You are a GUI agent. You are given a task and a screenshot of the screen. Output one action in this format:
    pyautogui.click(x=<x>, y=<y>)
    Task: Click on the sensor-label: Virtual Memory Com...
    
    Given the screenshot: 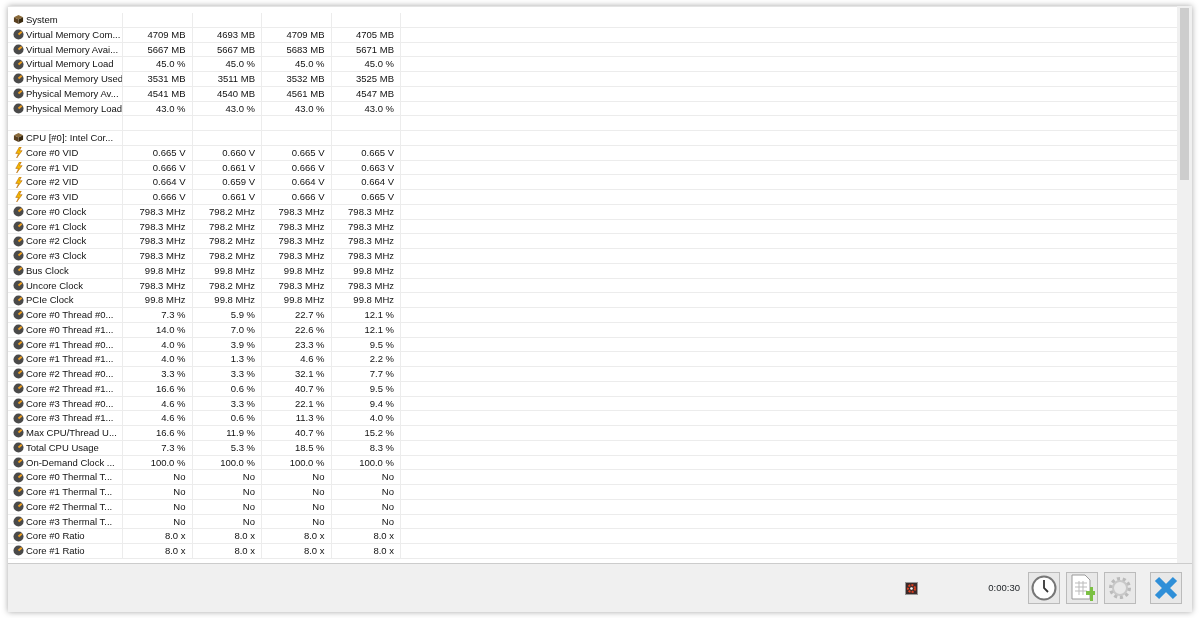 What is the action you would take?
    pyautogui.click(x=73, y=34)
    